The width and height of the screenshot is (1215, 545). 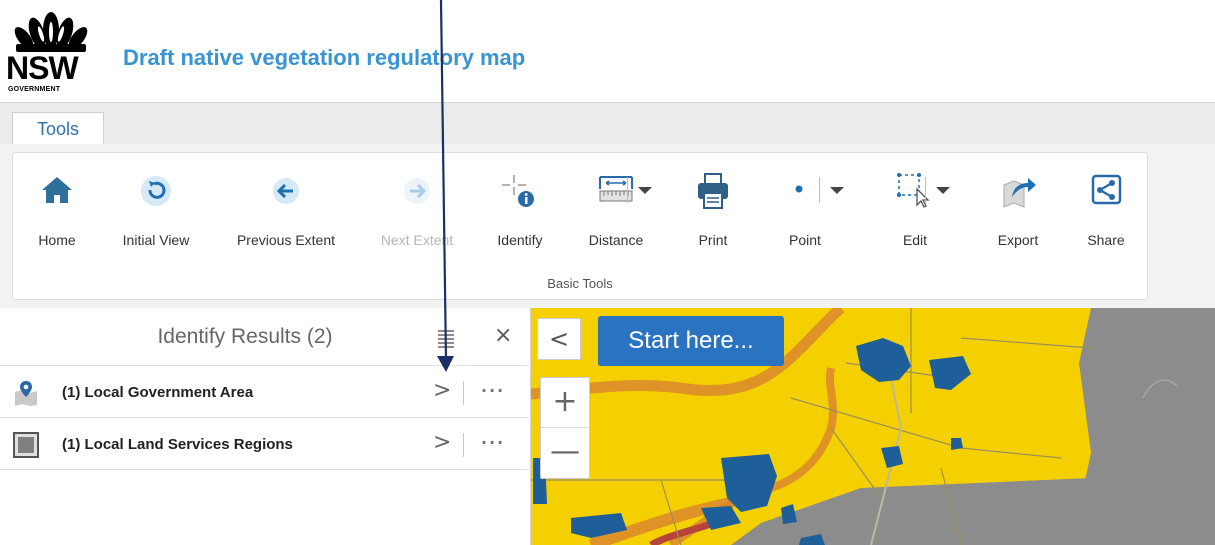 I want to click on close-icon: ×, so click(x=503, y=336).